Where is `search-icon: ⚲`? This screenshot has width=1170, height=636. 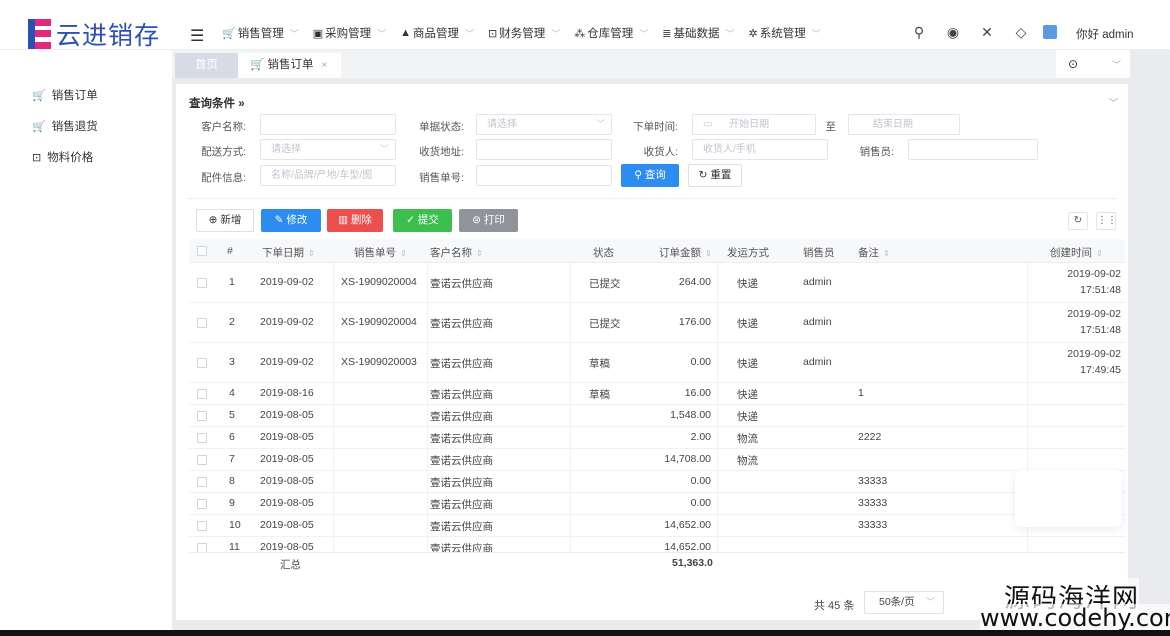 search-icon: ⚲ is located at coordinates (919, 32).